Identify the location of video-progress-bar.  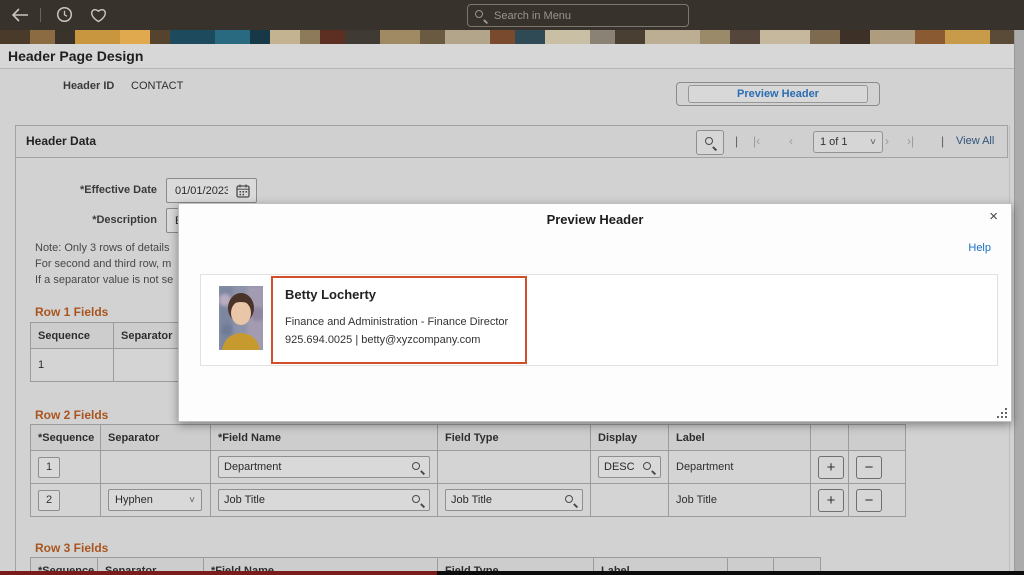
(512, 573).